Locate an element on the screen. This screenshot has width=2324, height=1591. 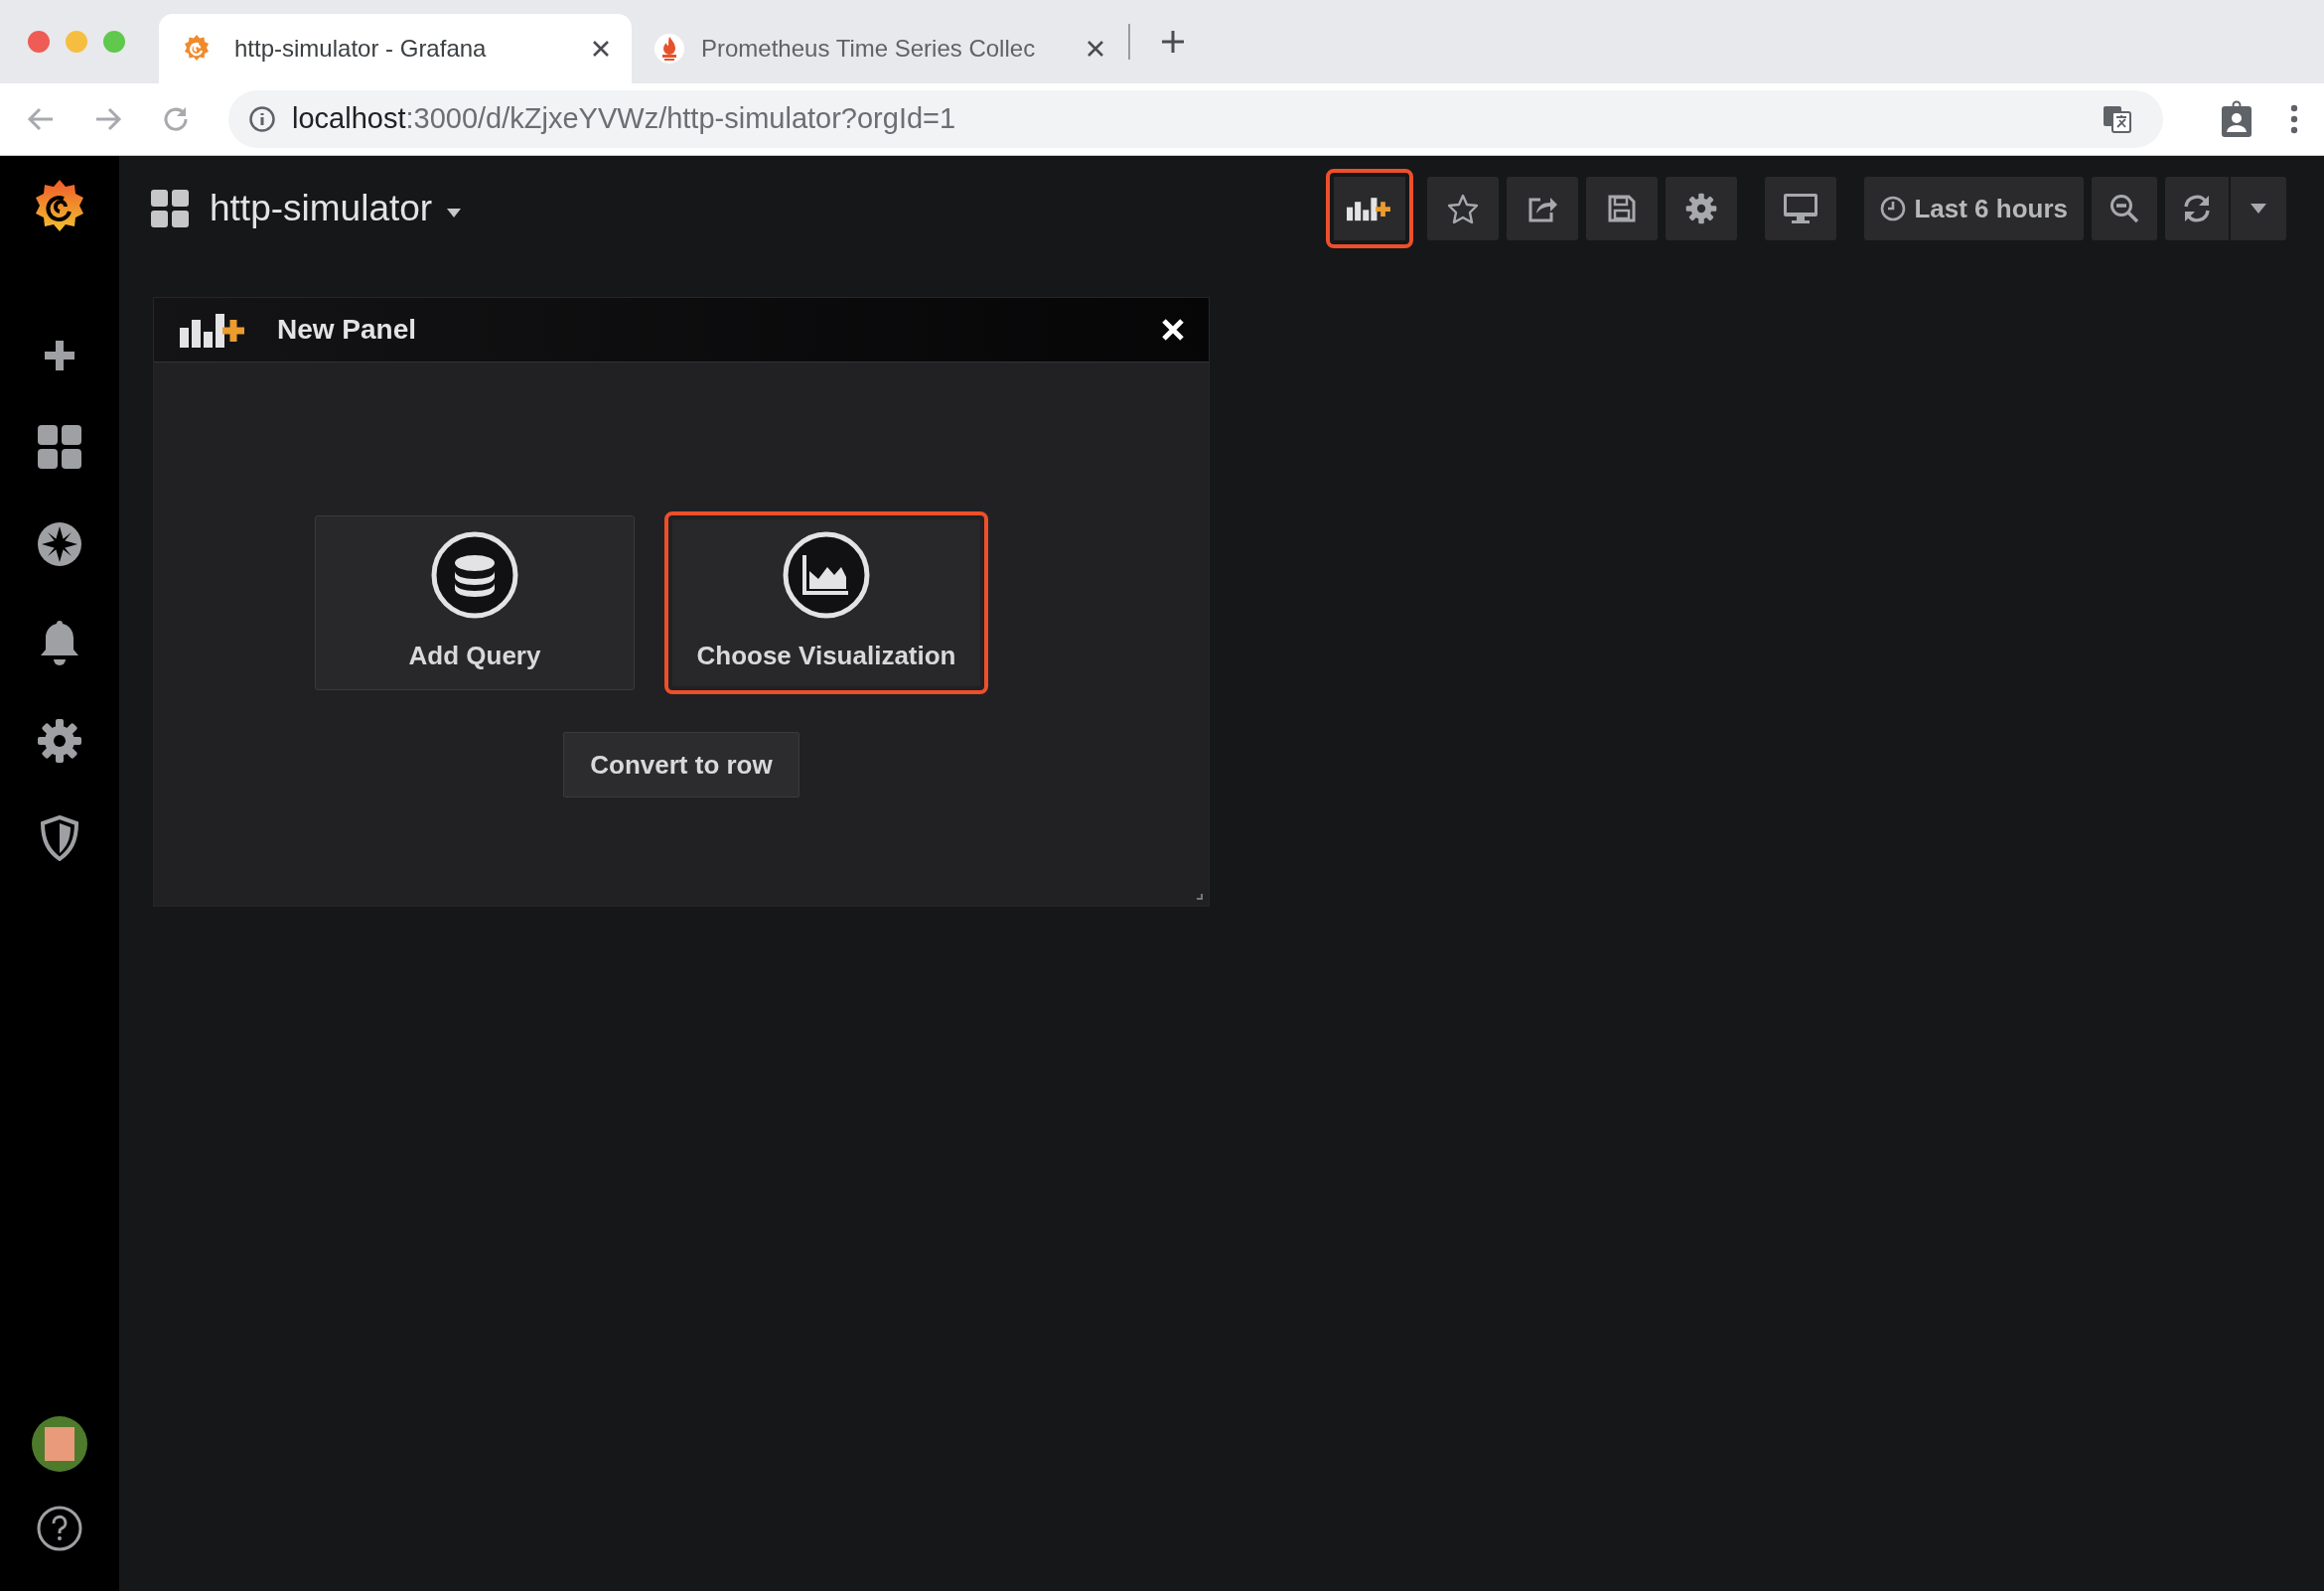
share-button is located at coordinates (1543, 208).